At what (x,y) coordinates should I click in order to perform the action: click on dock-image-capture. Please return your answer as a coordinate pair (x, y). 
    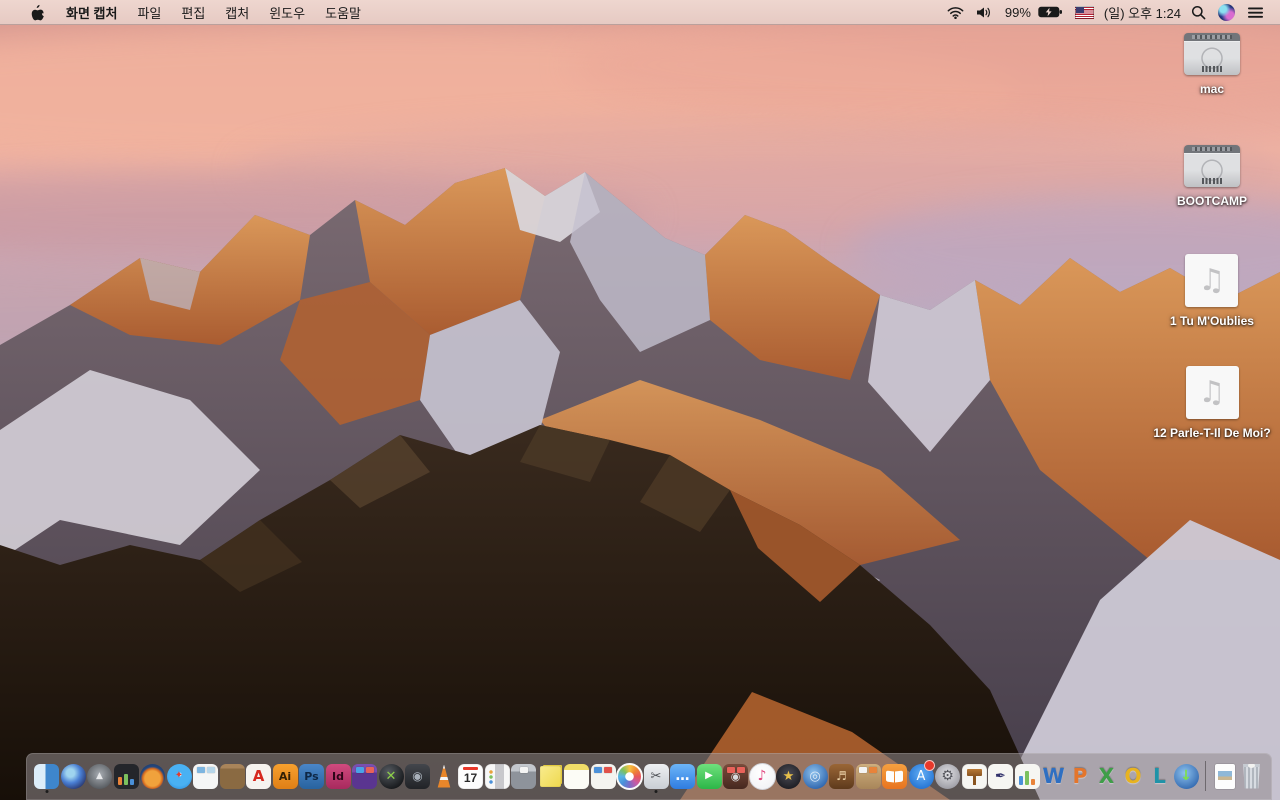
    Looking at the image, I should click on (603, 776).